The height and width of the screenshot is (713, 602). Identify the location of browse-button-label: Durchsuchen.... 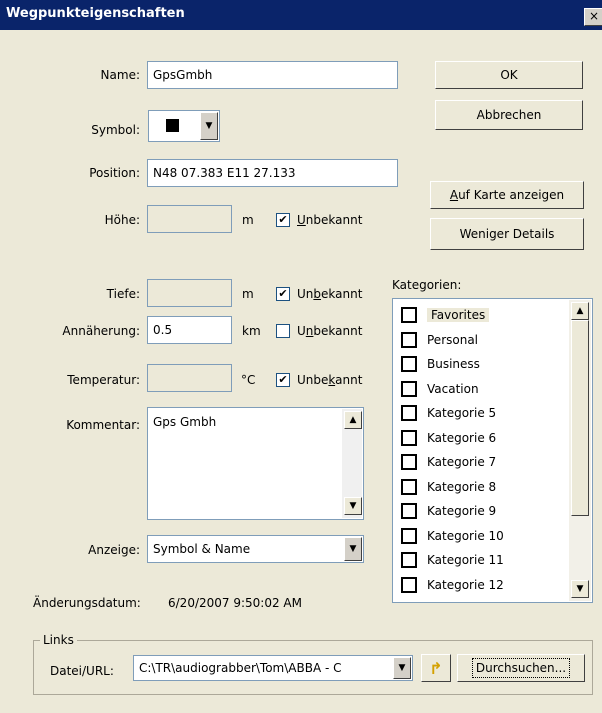
(521, 668).